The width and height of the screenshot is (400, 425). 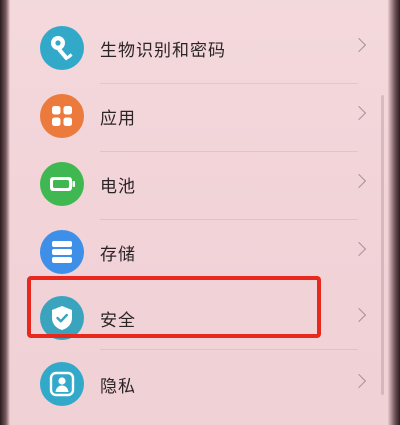 I want to click on apps-grid-icon, so click(x=62, y=116).